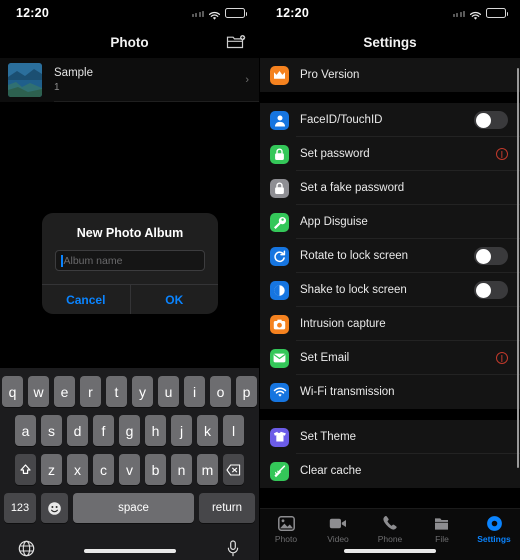 The image size is (520, 560). Describe the element at coordinates (390, 154) in the screenshot. I see `settings-row: Set password` at that location.